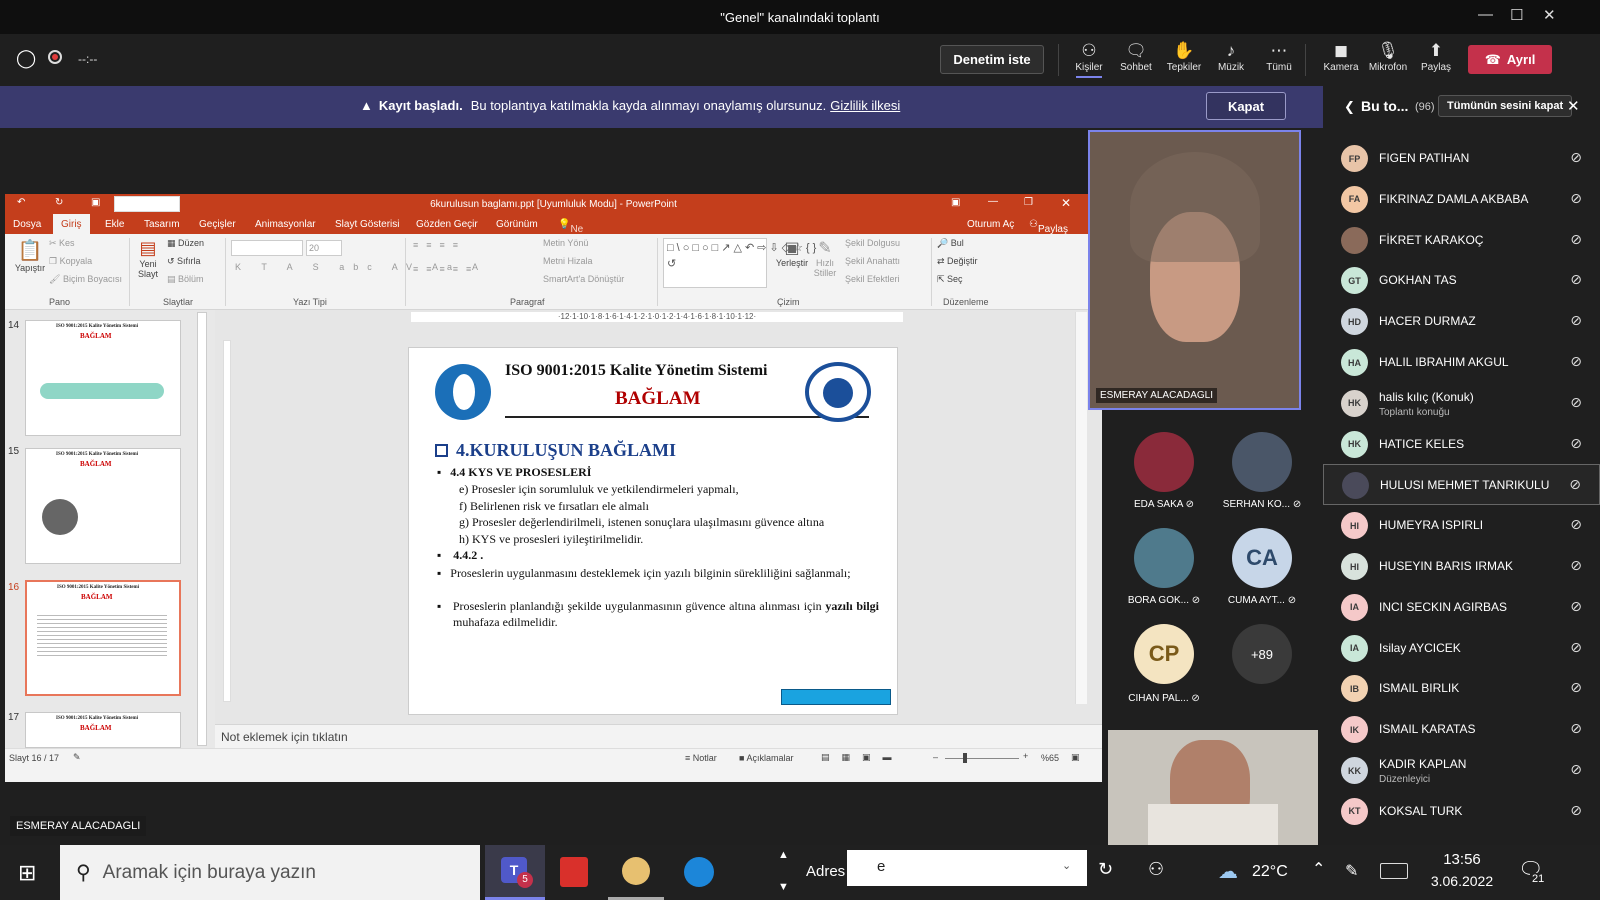 Image resolution: width=1600 pixels, height=900 pixels. What do you see at coordinates (1510, 59) in the screenshot?
I see `leave-button: ☎ Ayrıl` at bounding box center [1510, 59].